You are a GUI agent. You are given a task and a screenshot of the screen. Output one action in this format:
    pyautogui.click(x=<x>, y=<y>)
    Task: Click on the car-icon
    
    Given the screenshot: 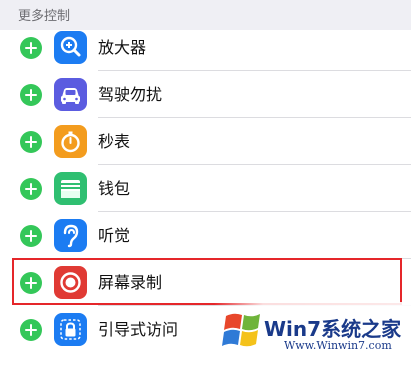 What is the action you would take?
    pyautogui.click(x=70, y=94)
    